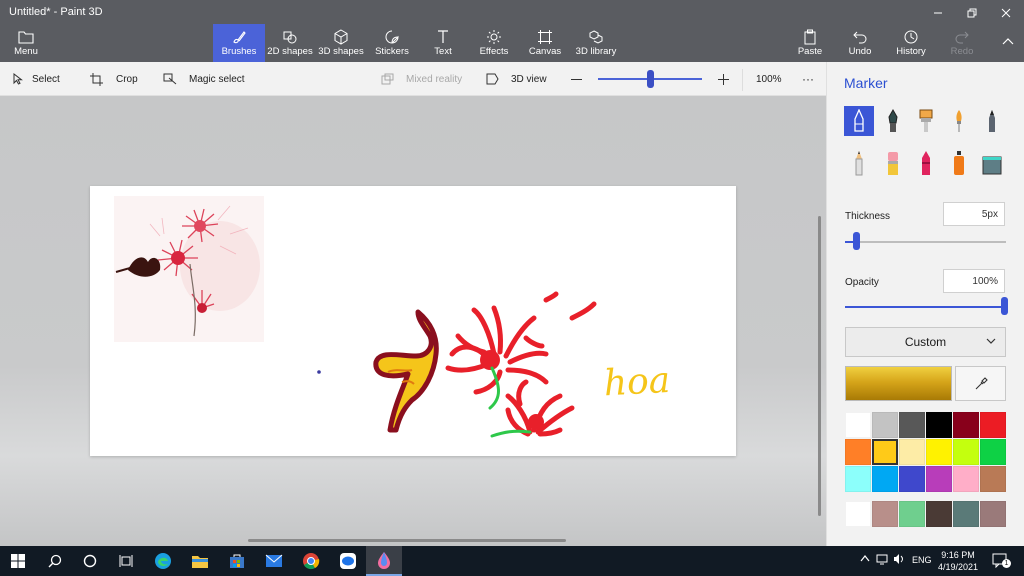 The width and height of the screenshot is (1024, 576). What do you see at coordinates (992, 163) in the screenshot?
I see `brush-fill` at bounding box center [992, 163].